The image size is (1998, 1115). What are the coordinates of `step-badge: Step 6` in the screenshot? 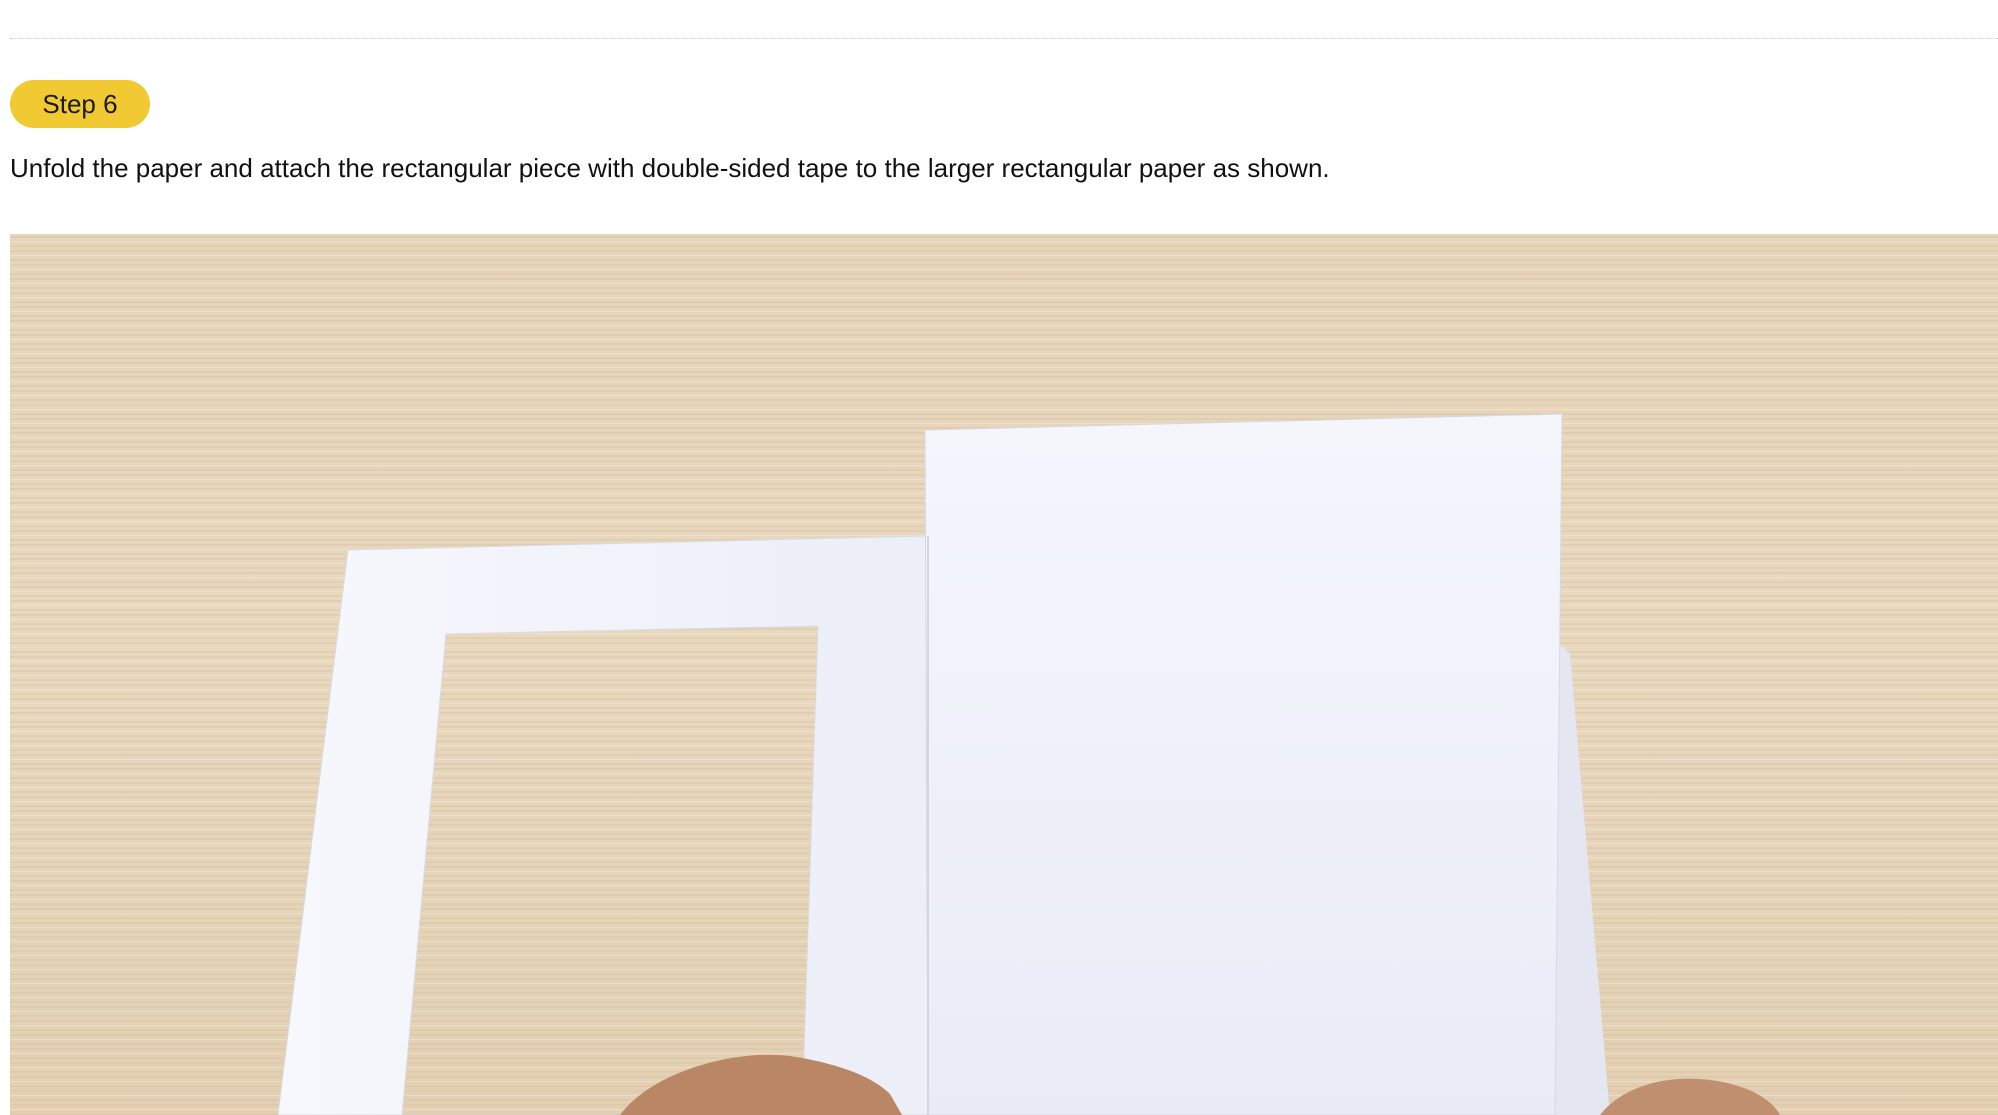 It's located at (80, 104).